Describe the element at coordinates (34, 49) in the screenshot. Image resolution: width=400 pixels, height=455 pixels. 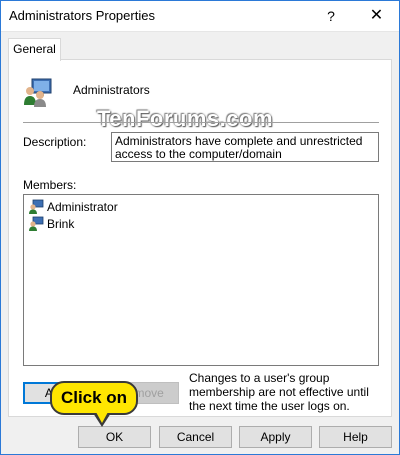
I see `tab-general: General` at that location.